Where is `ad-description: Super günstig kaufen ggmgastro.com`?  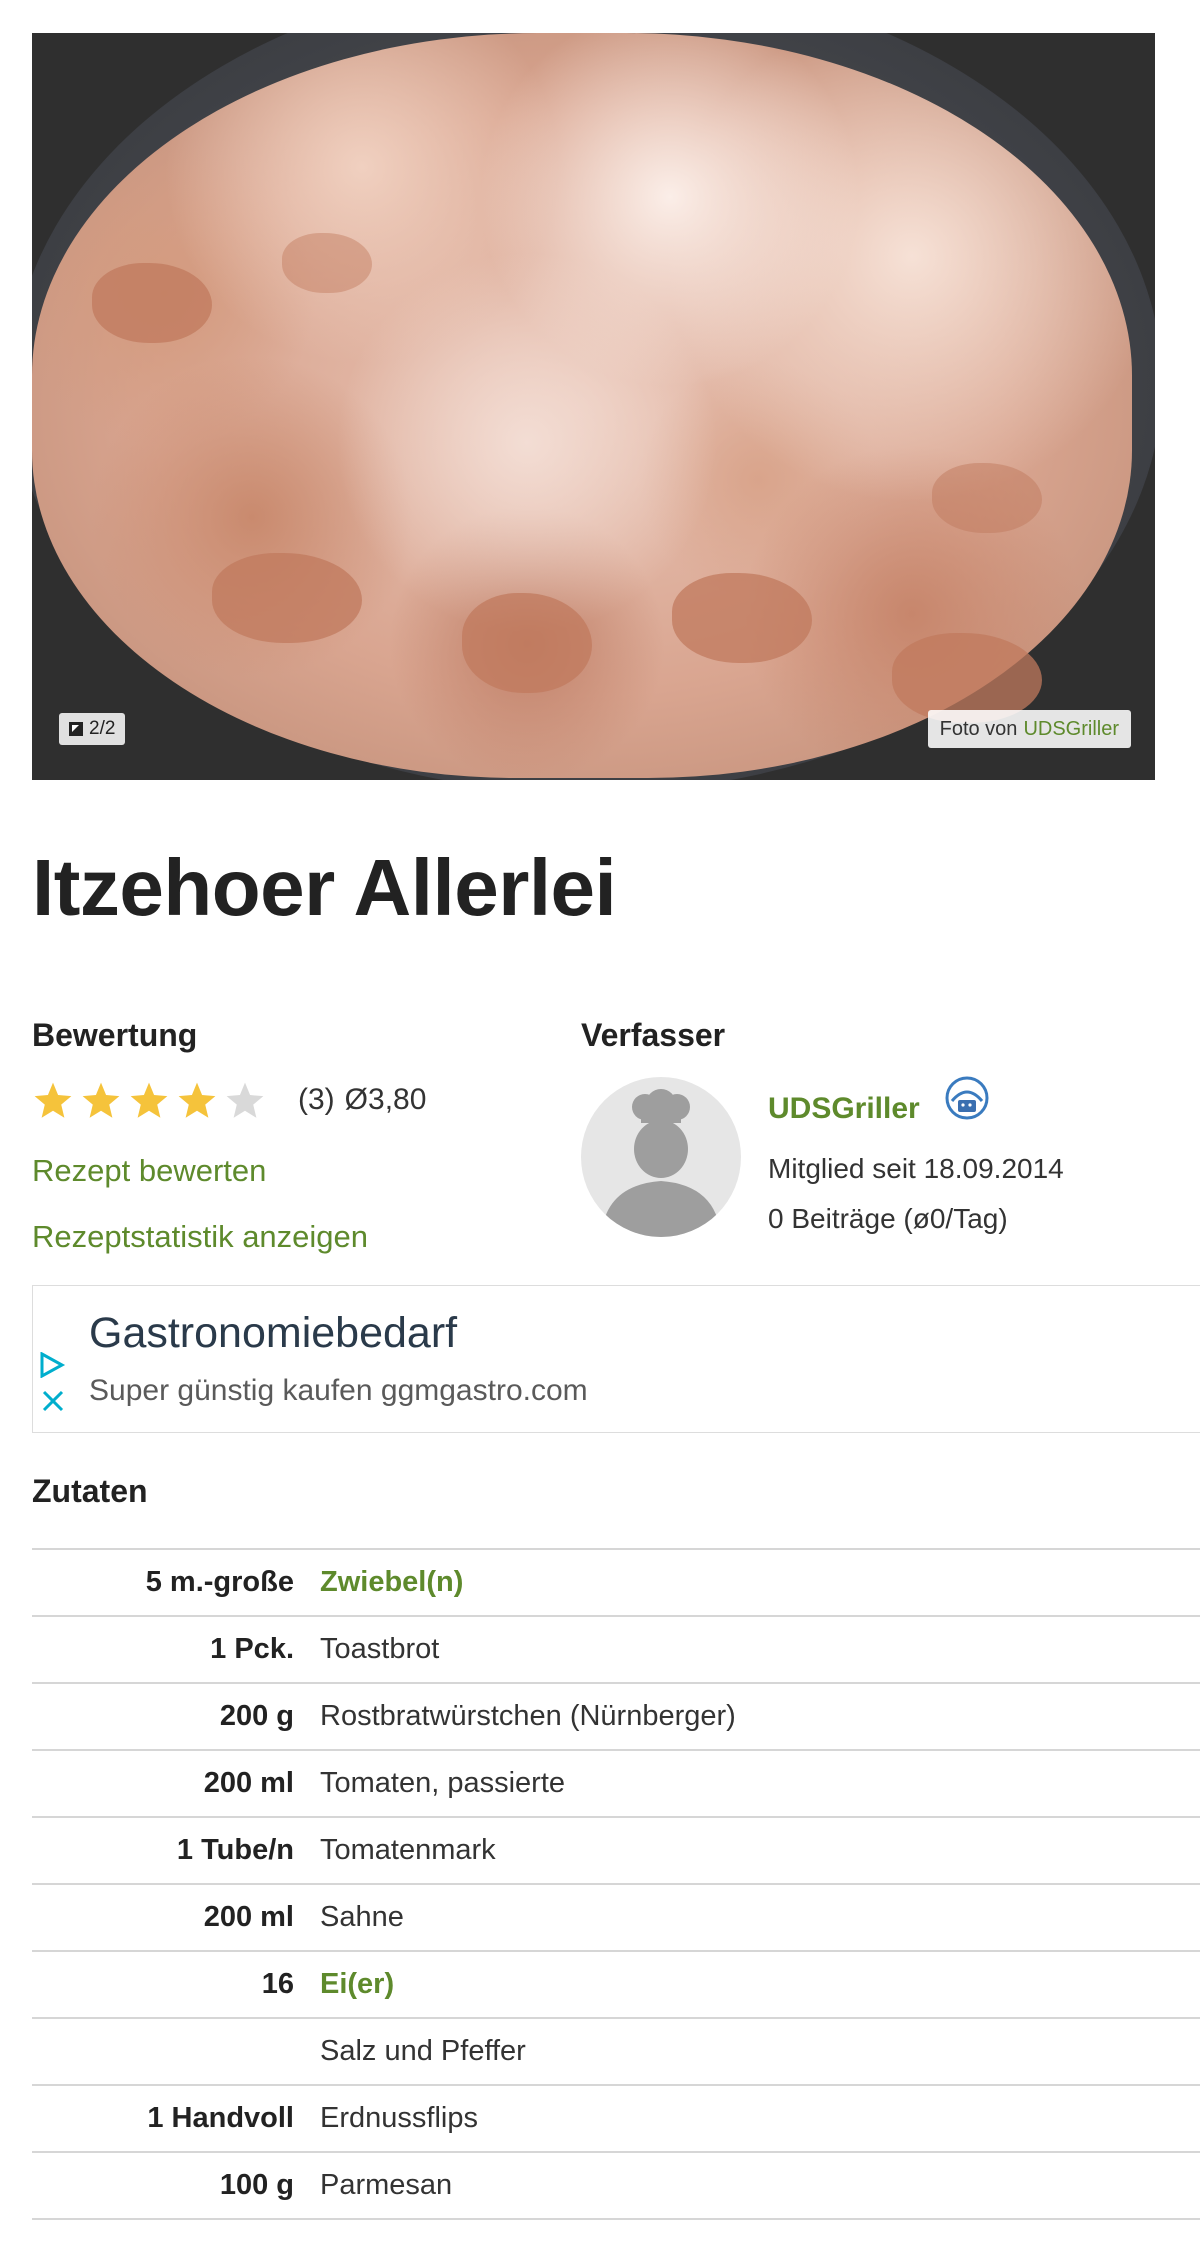
ad-description: Super günstig kaufen ggmgastro.com is located at coordinates (338, 1391).